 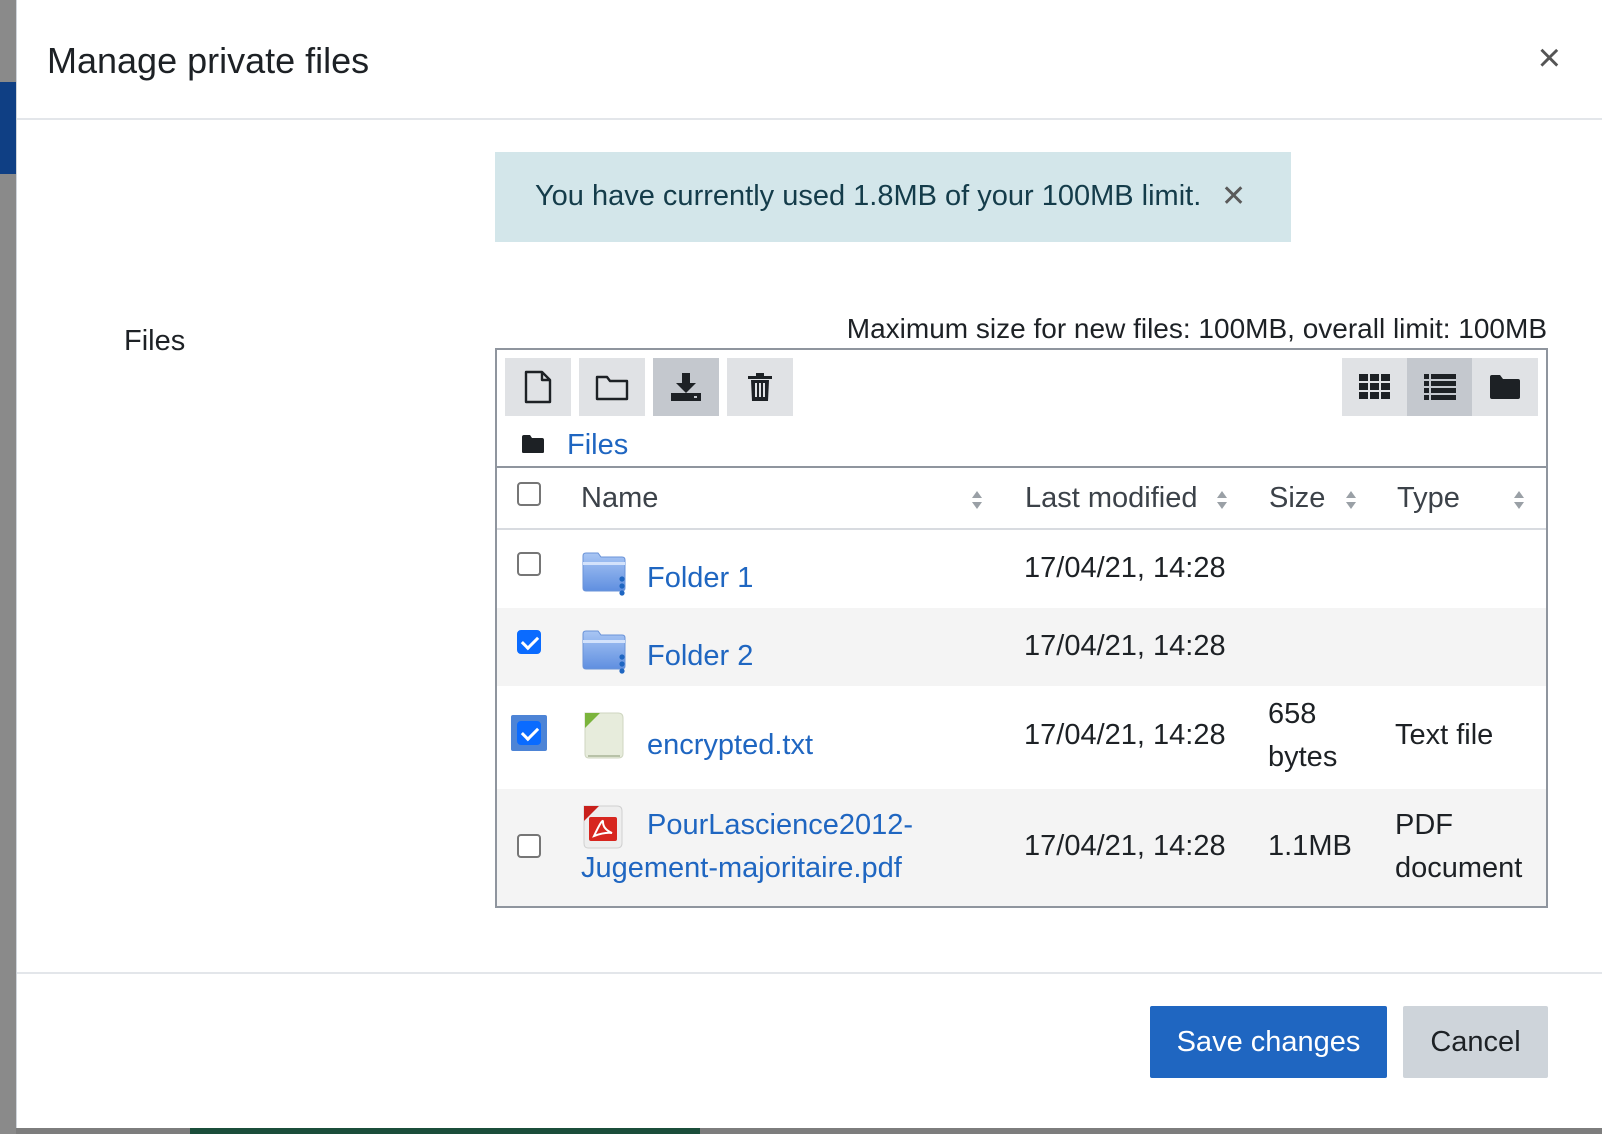 I want to click on view-icons-button, so click(x=1374, y=387).